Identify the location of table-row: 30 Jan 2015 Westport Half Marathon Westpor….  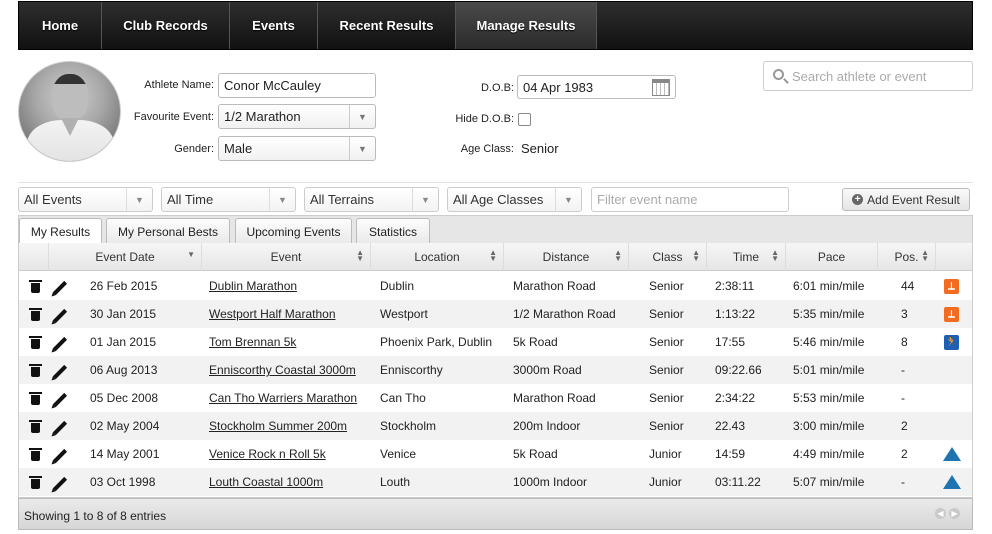
(495, 314).